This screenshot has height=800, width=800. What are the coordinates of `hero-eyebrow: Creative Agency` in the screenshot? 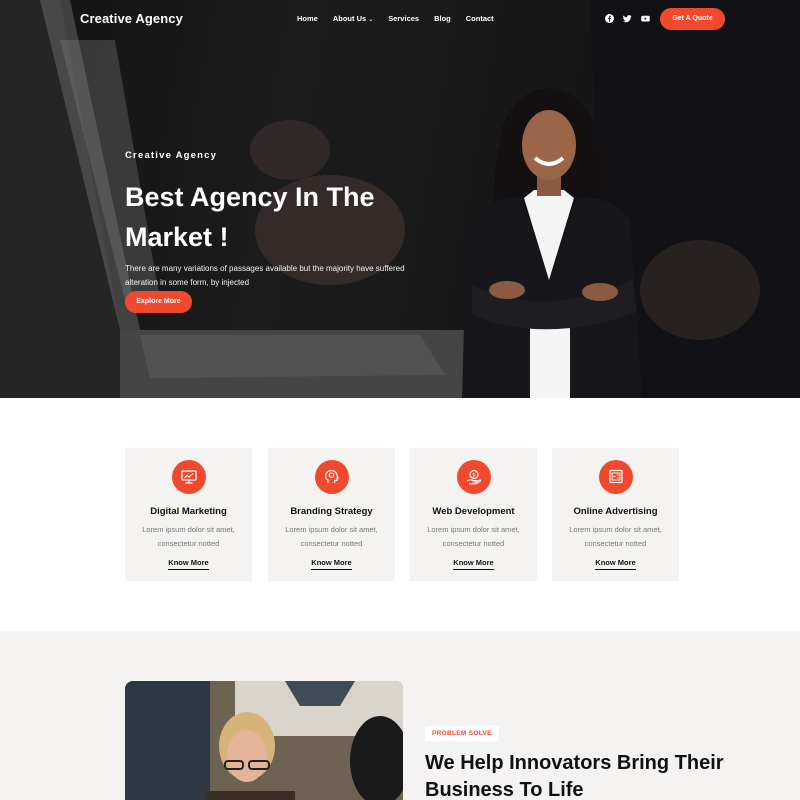 It's located at (171, 155).